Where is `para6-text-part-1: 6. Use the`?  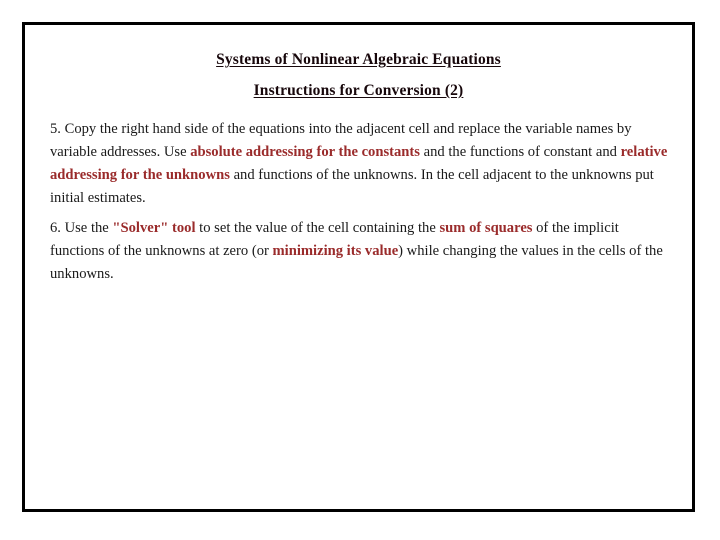 para6-text-part-1: 6. Use the is located at coordinates (81, 228).